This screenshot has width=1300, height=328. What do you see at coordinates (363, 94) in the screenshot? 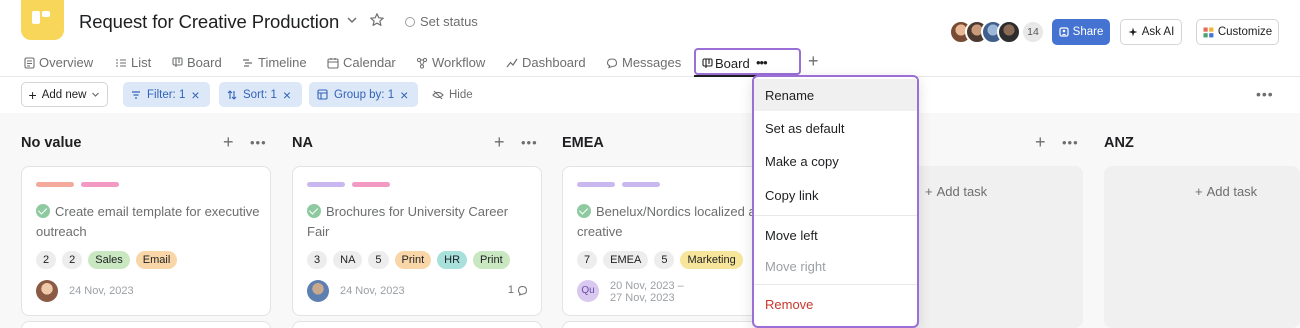
I see `group-by-chip: Group by: 1 ×` at bounding box center [363, 94].